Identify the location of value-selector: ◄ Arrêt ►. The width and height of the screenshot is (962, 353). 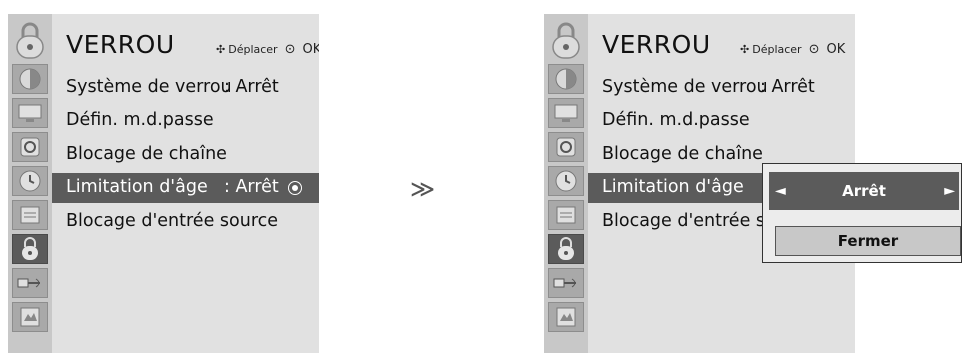
(864, 191).